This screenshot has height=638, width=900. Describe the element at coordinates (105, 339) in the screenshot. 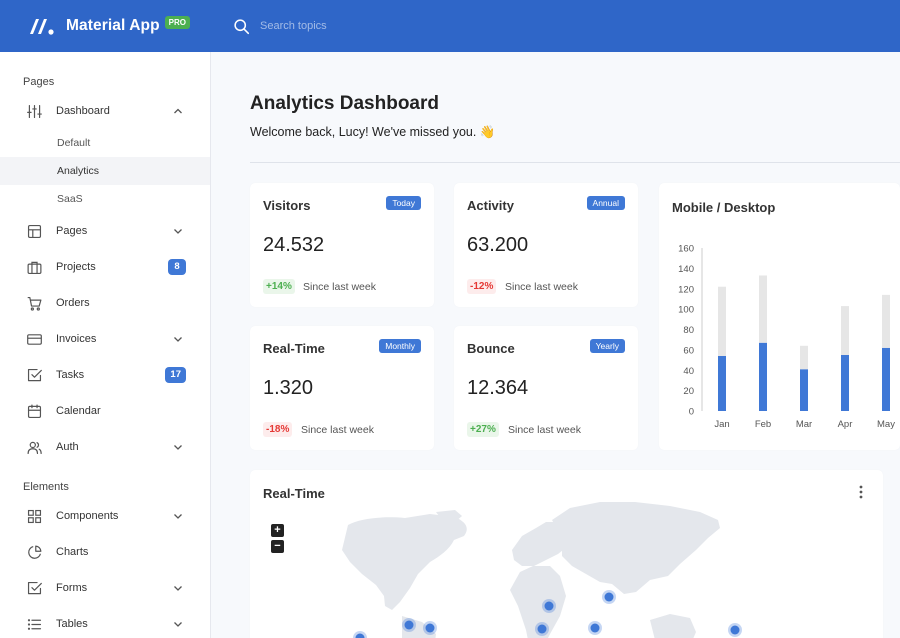

I see `sidebar-item-invoices: Invoices` at that location.